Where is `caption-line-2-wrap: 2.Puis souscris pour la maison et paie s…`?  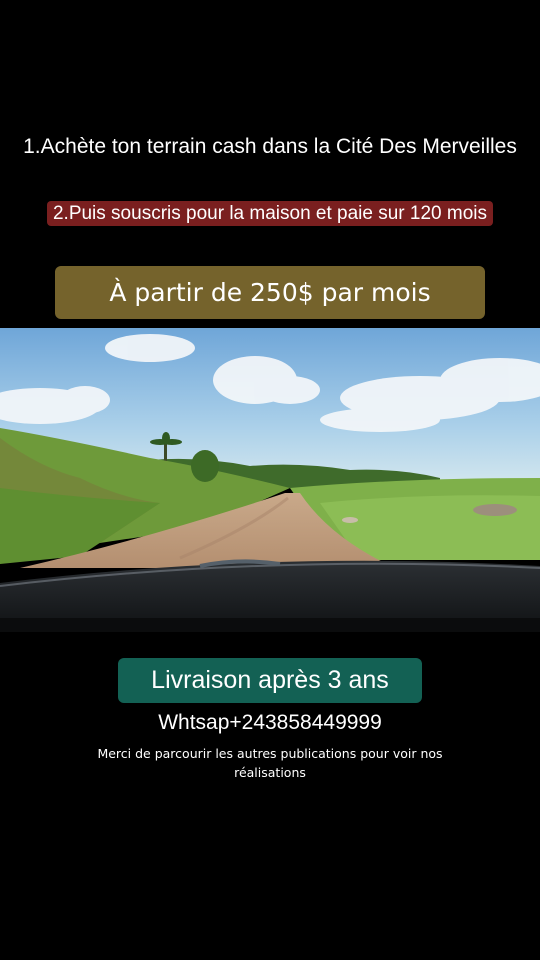
caption-line-2-wrap: 2.Puis souscris pour la maison et paie s… is located at coordinates (270, 213).